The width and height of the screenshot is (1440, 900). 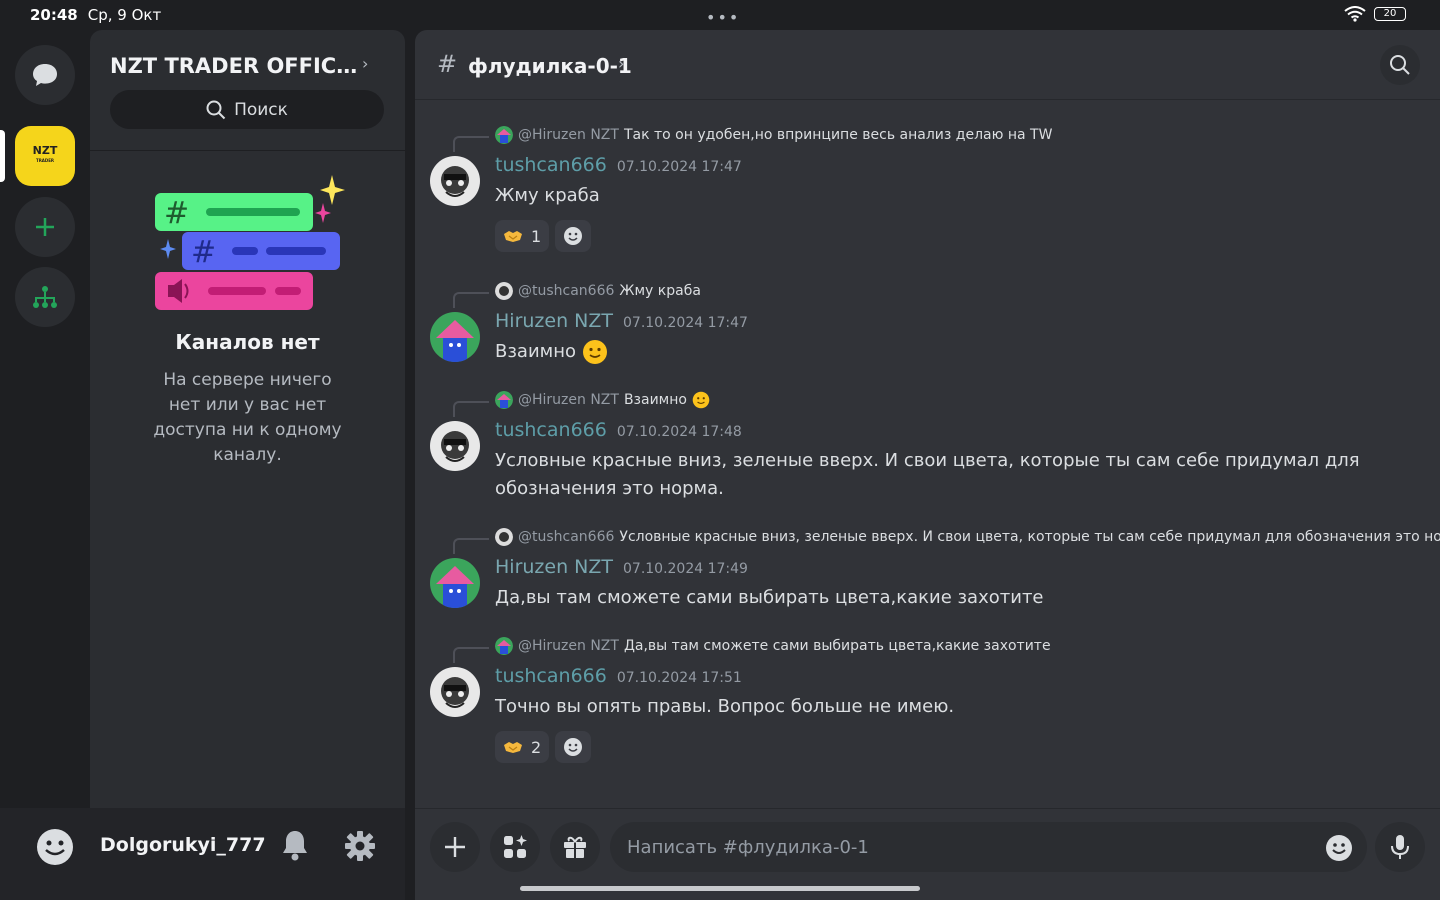 What do you see at coordinates (679, 678) in the screenshot?
I see `timestamp: 07.10.2024 17:51` at bounding box center [679, 678].